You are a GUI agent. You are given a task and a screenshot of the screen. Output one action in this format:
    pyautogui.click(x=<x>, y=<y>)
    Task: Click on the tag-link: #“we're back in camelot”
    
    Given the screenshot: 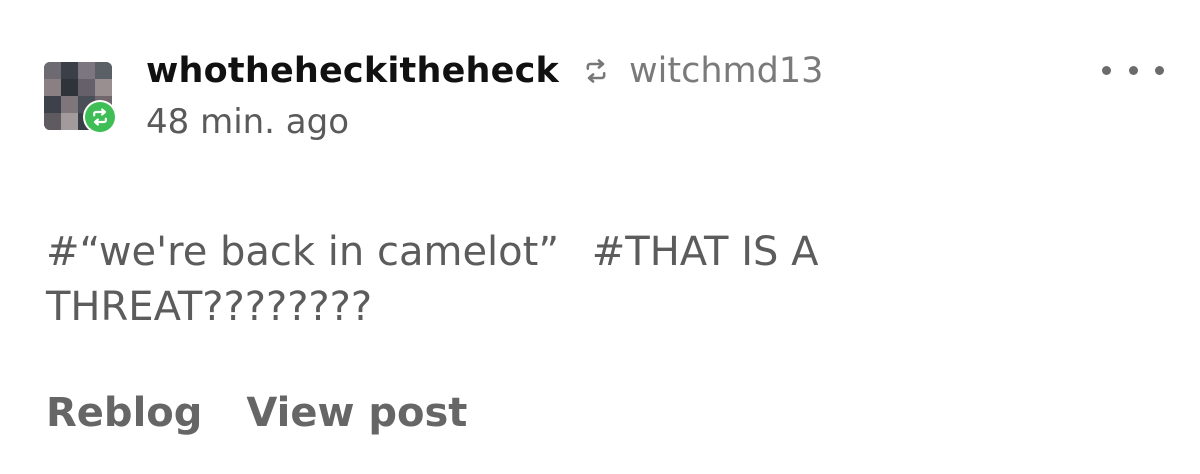 What is the action you would take?
    pyautogui.click(x=302, y=252)
    